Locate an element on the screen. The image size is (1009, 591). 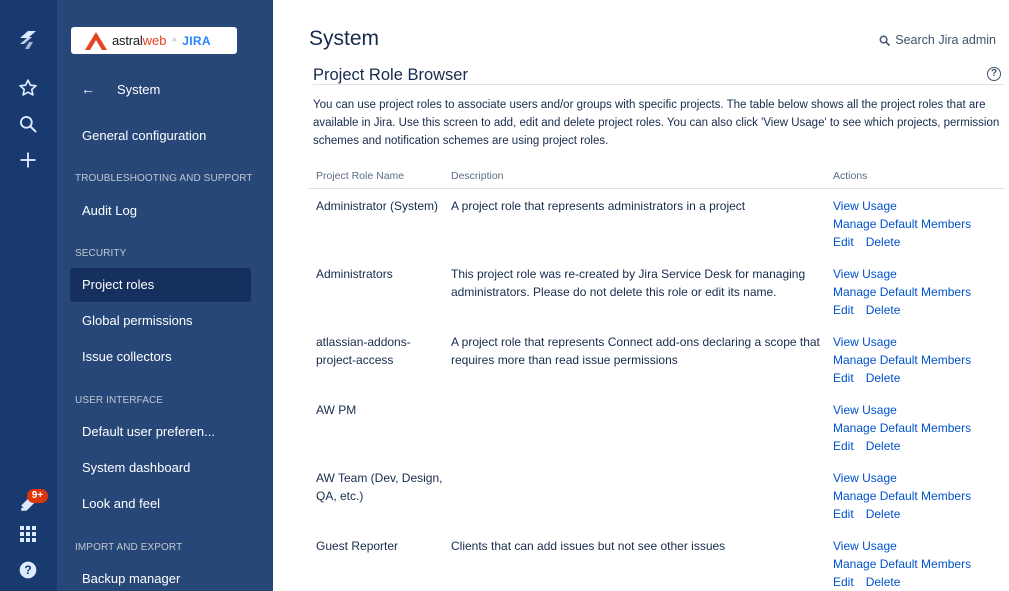
back-label: System is located at coordinates (139, 89).